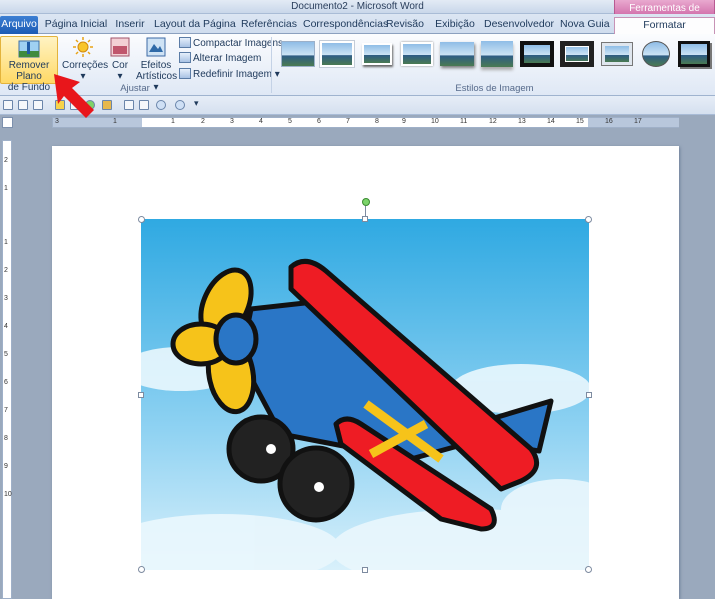  I want to click on undo-icon, so click(161, 105).